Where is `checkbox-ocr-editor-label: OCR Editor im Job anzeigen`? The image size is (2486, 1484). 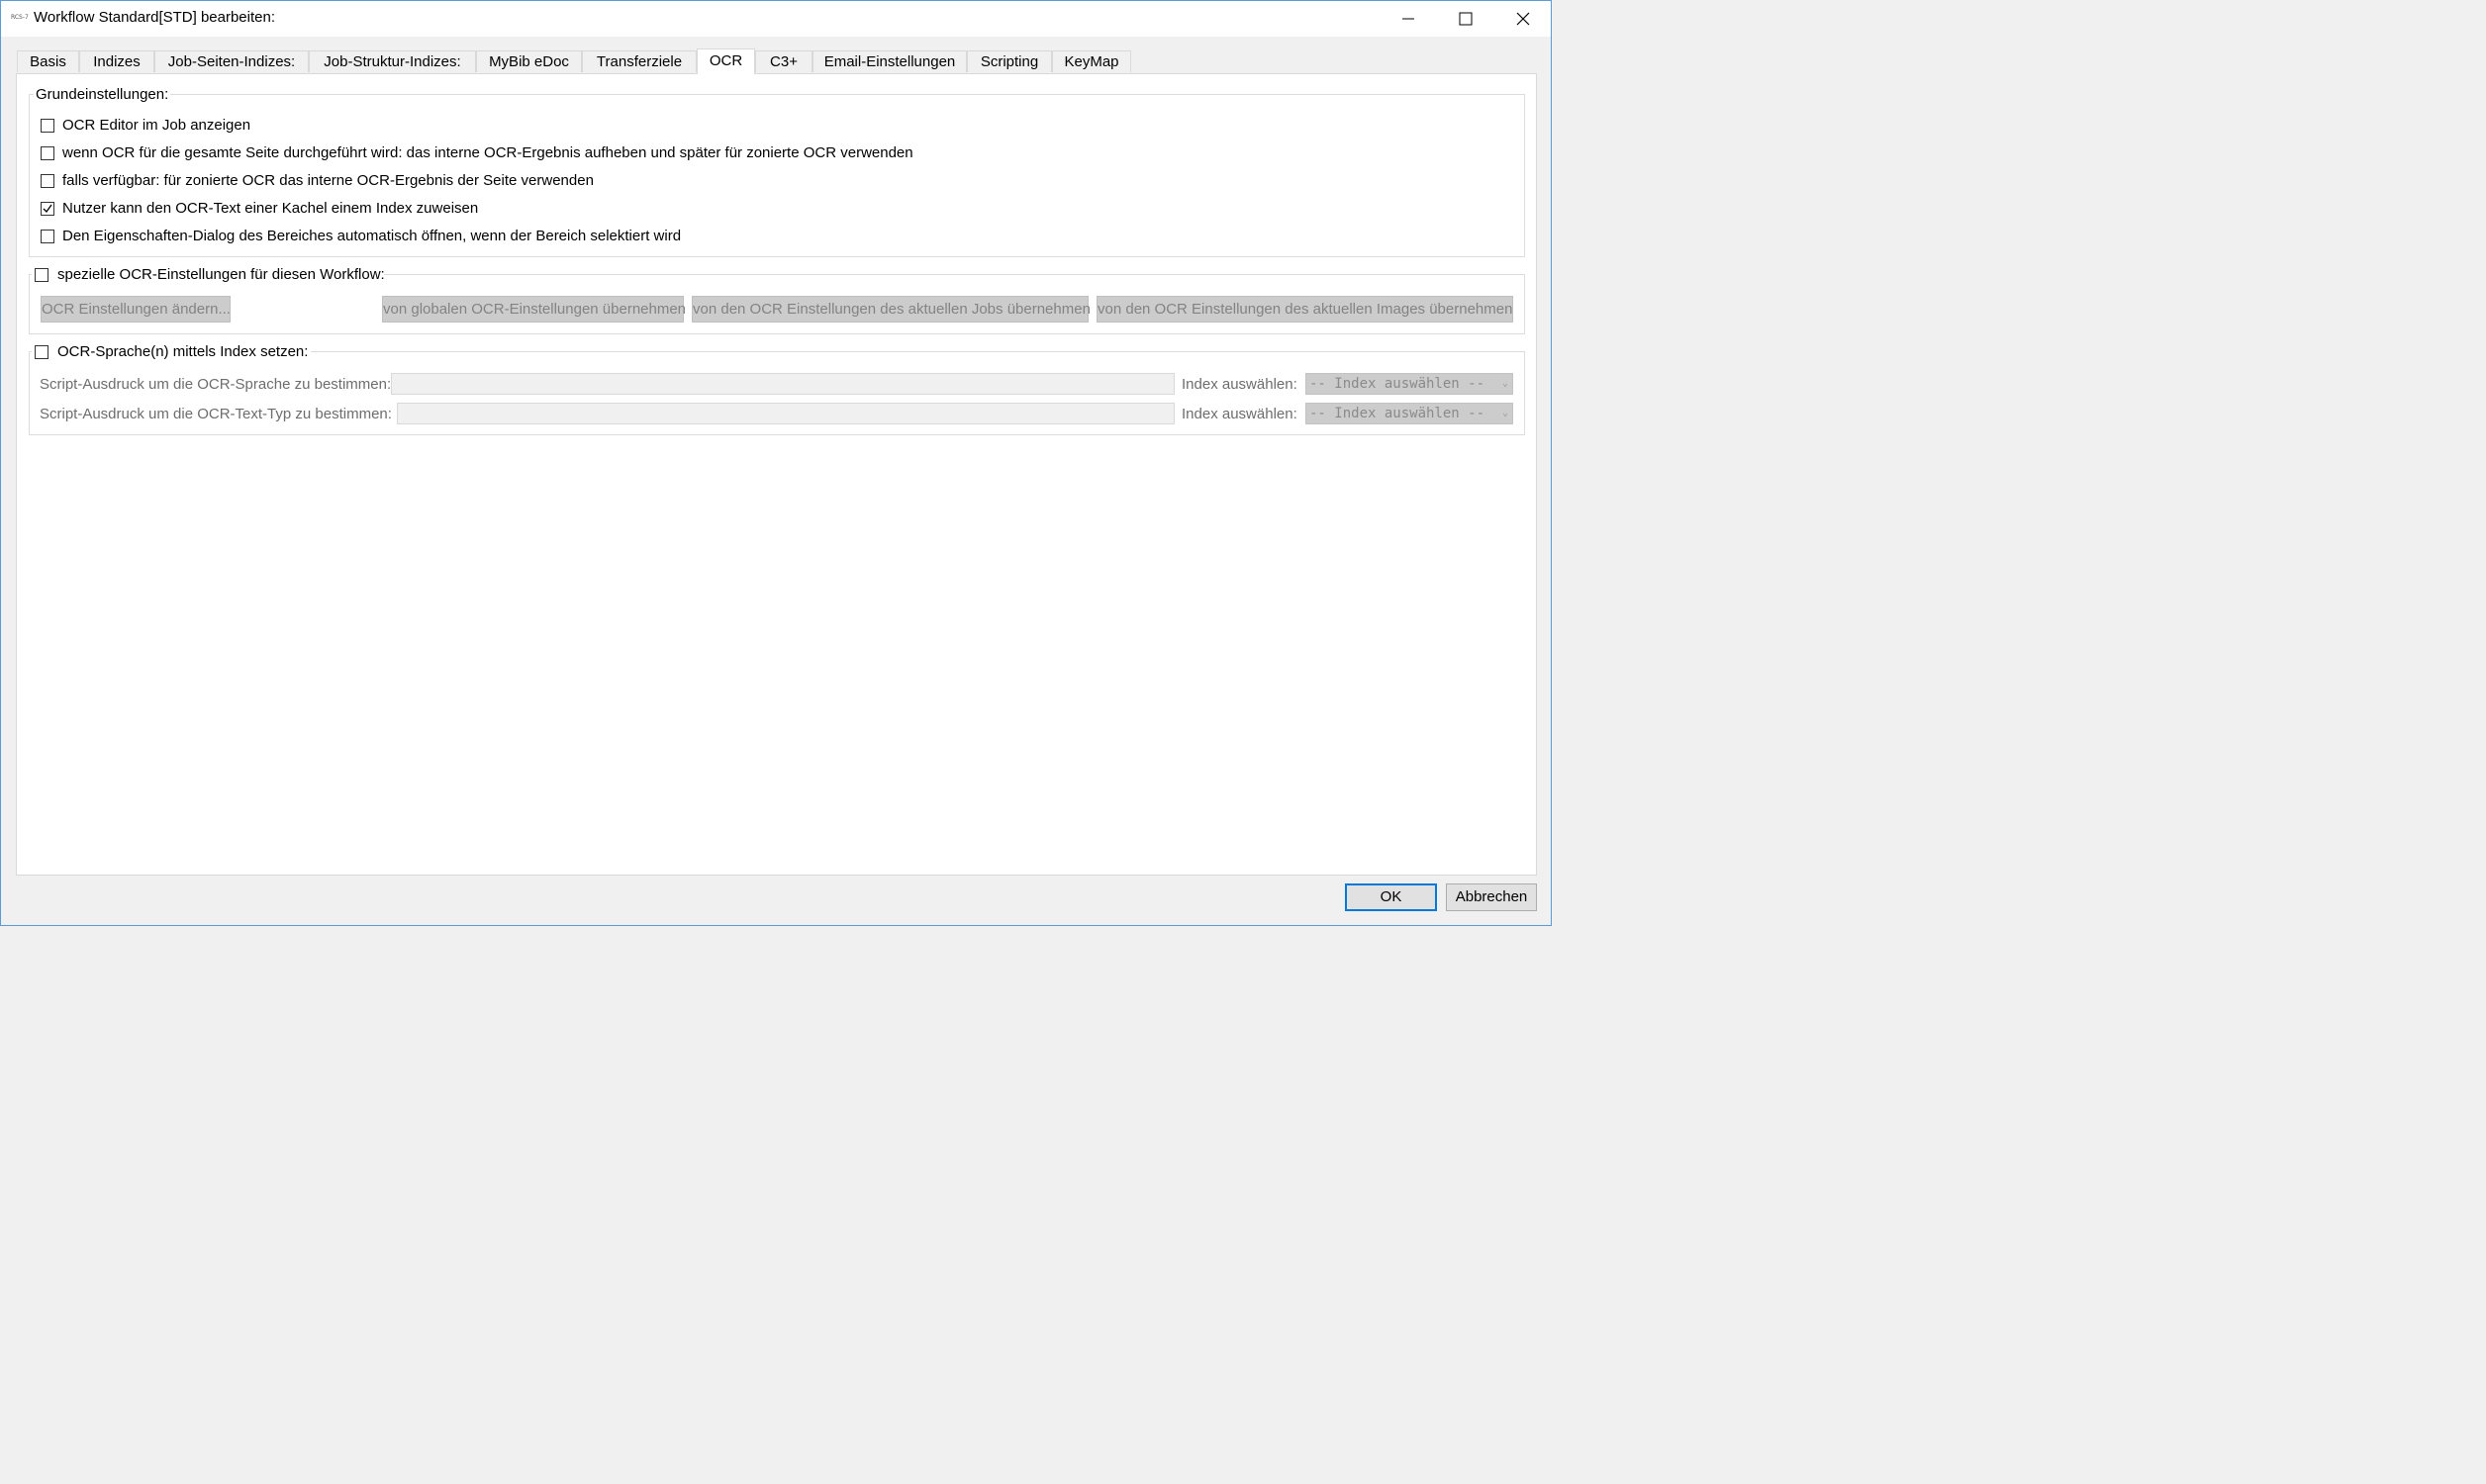 checkbox-ocr-editor-label: OCR Editor im Job anzeigen is located at coordinates (156, 125).